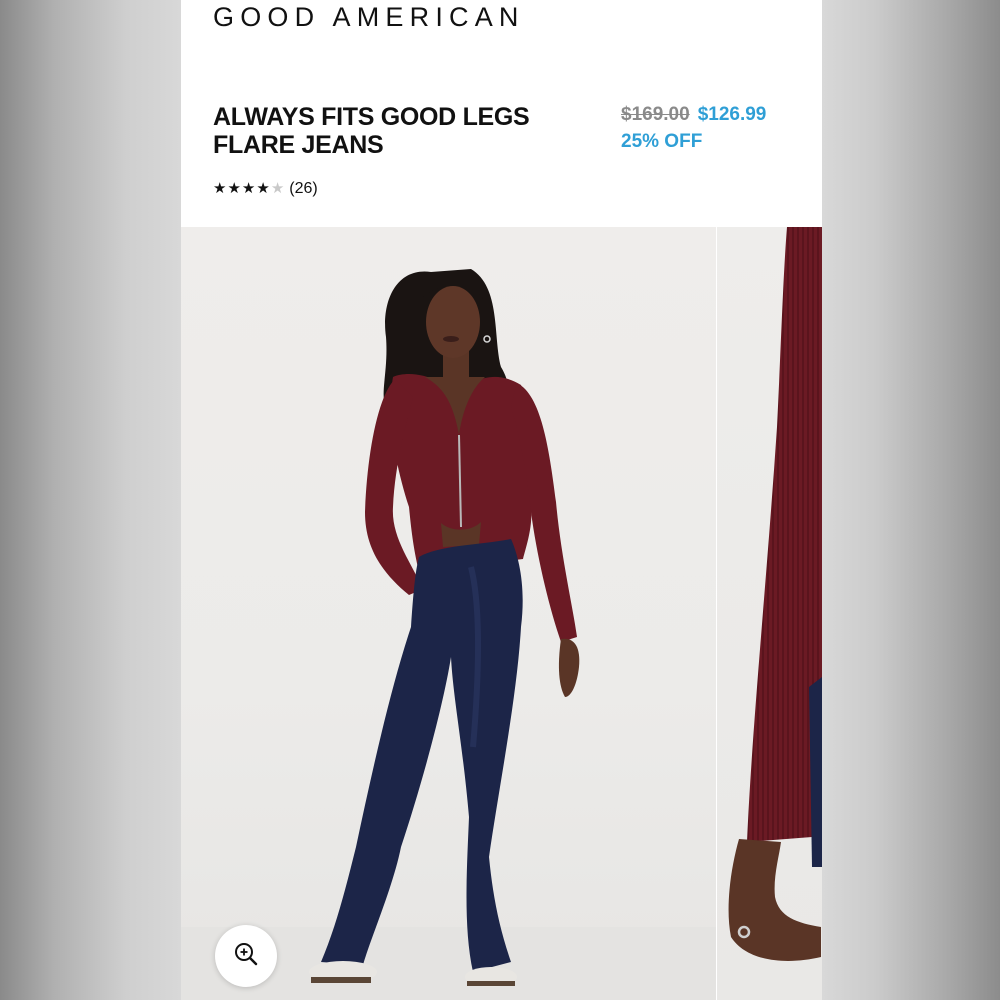 The height and width of the screenshot is (1000, 1000). What do you see at coordinates (732, 114) in the screenshot?
I see `sale-price: $126.99` at bounding box center [732, 114].